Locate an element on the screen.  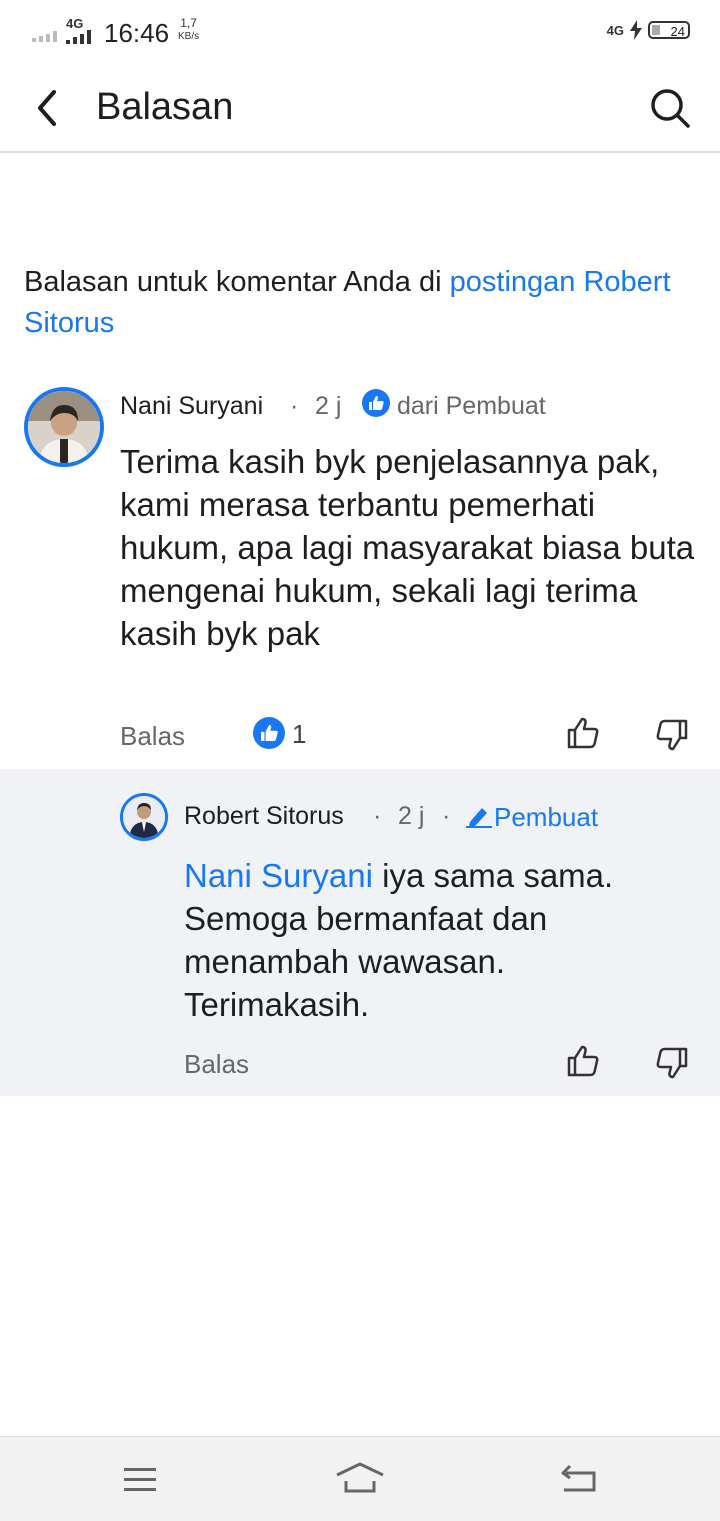
comment-author: Nani Suryani is located at coordinates (191, 406).